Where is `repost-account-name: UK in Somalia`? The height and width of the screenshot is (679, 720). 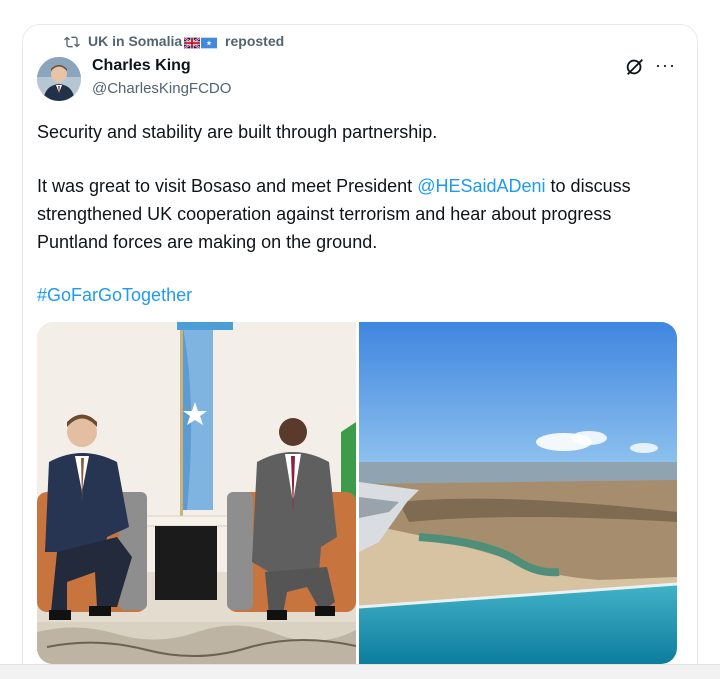 repost-account-name: UK in Somalia is located at coordinates (135, 41).